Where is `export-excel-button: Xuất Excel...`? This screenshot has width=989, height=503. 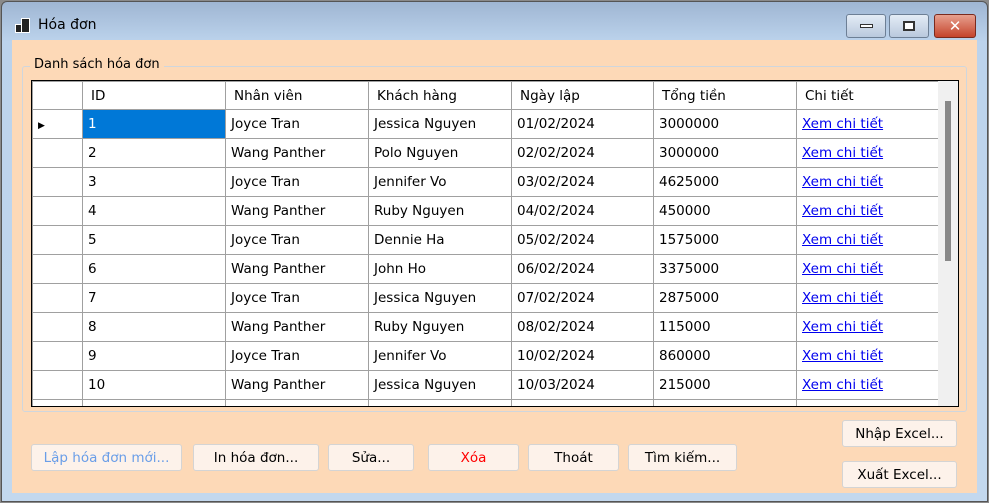 export-excel-button: Xuất Excel... is located at coordinates (899, 474).